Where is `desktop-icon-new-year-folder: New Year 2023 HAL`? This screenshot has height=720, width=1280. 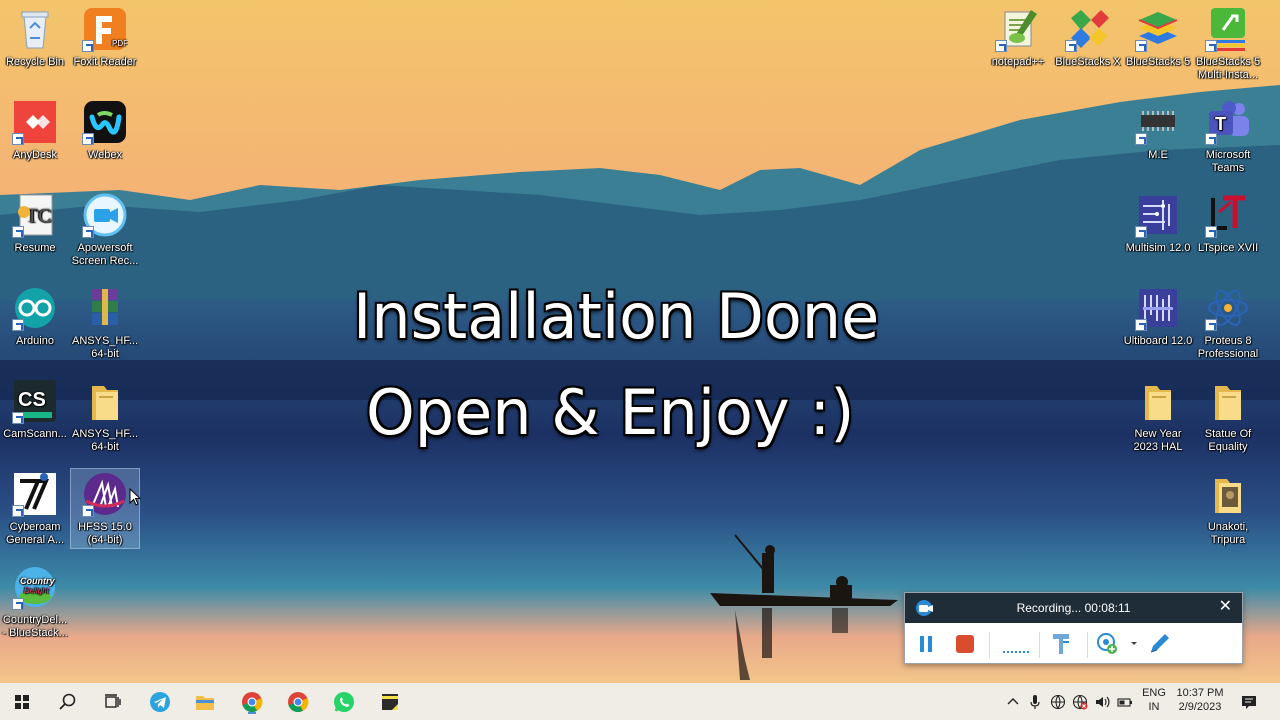 desktop-icon-new-year-folder: New Year 2023 HAL is located at coordinates (1158, 416).